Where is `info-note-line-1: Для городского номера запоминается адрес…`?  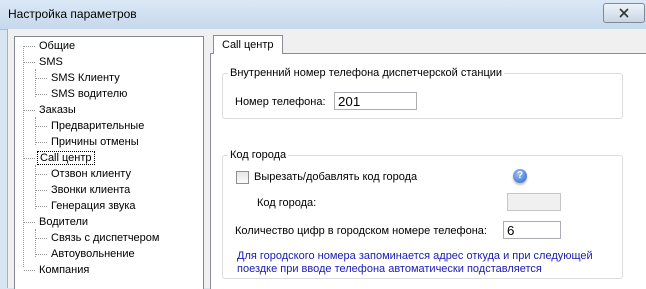
info-note-line-1: Для городского номера запоминается адрес… is located at coordinates (415, 256).